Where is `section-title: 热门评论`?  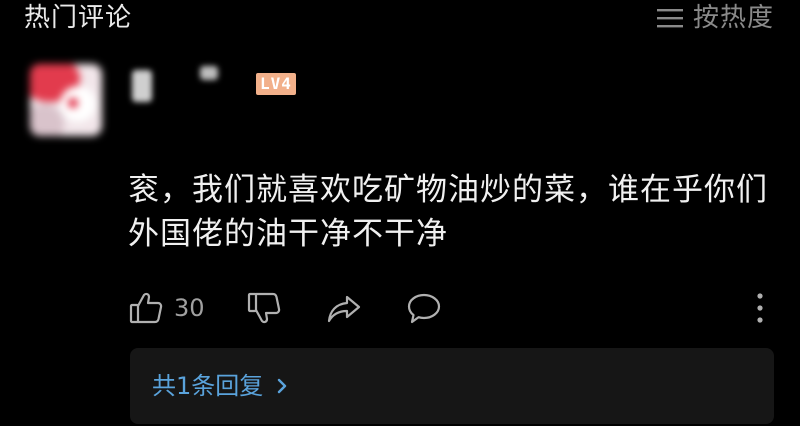 section-title: 热门评论 is located at coordinates (78, 18).